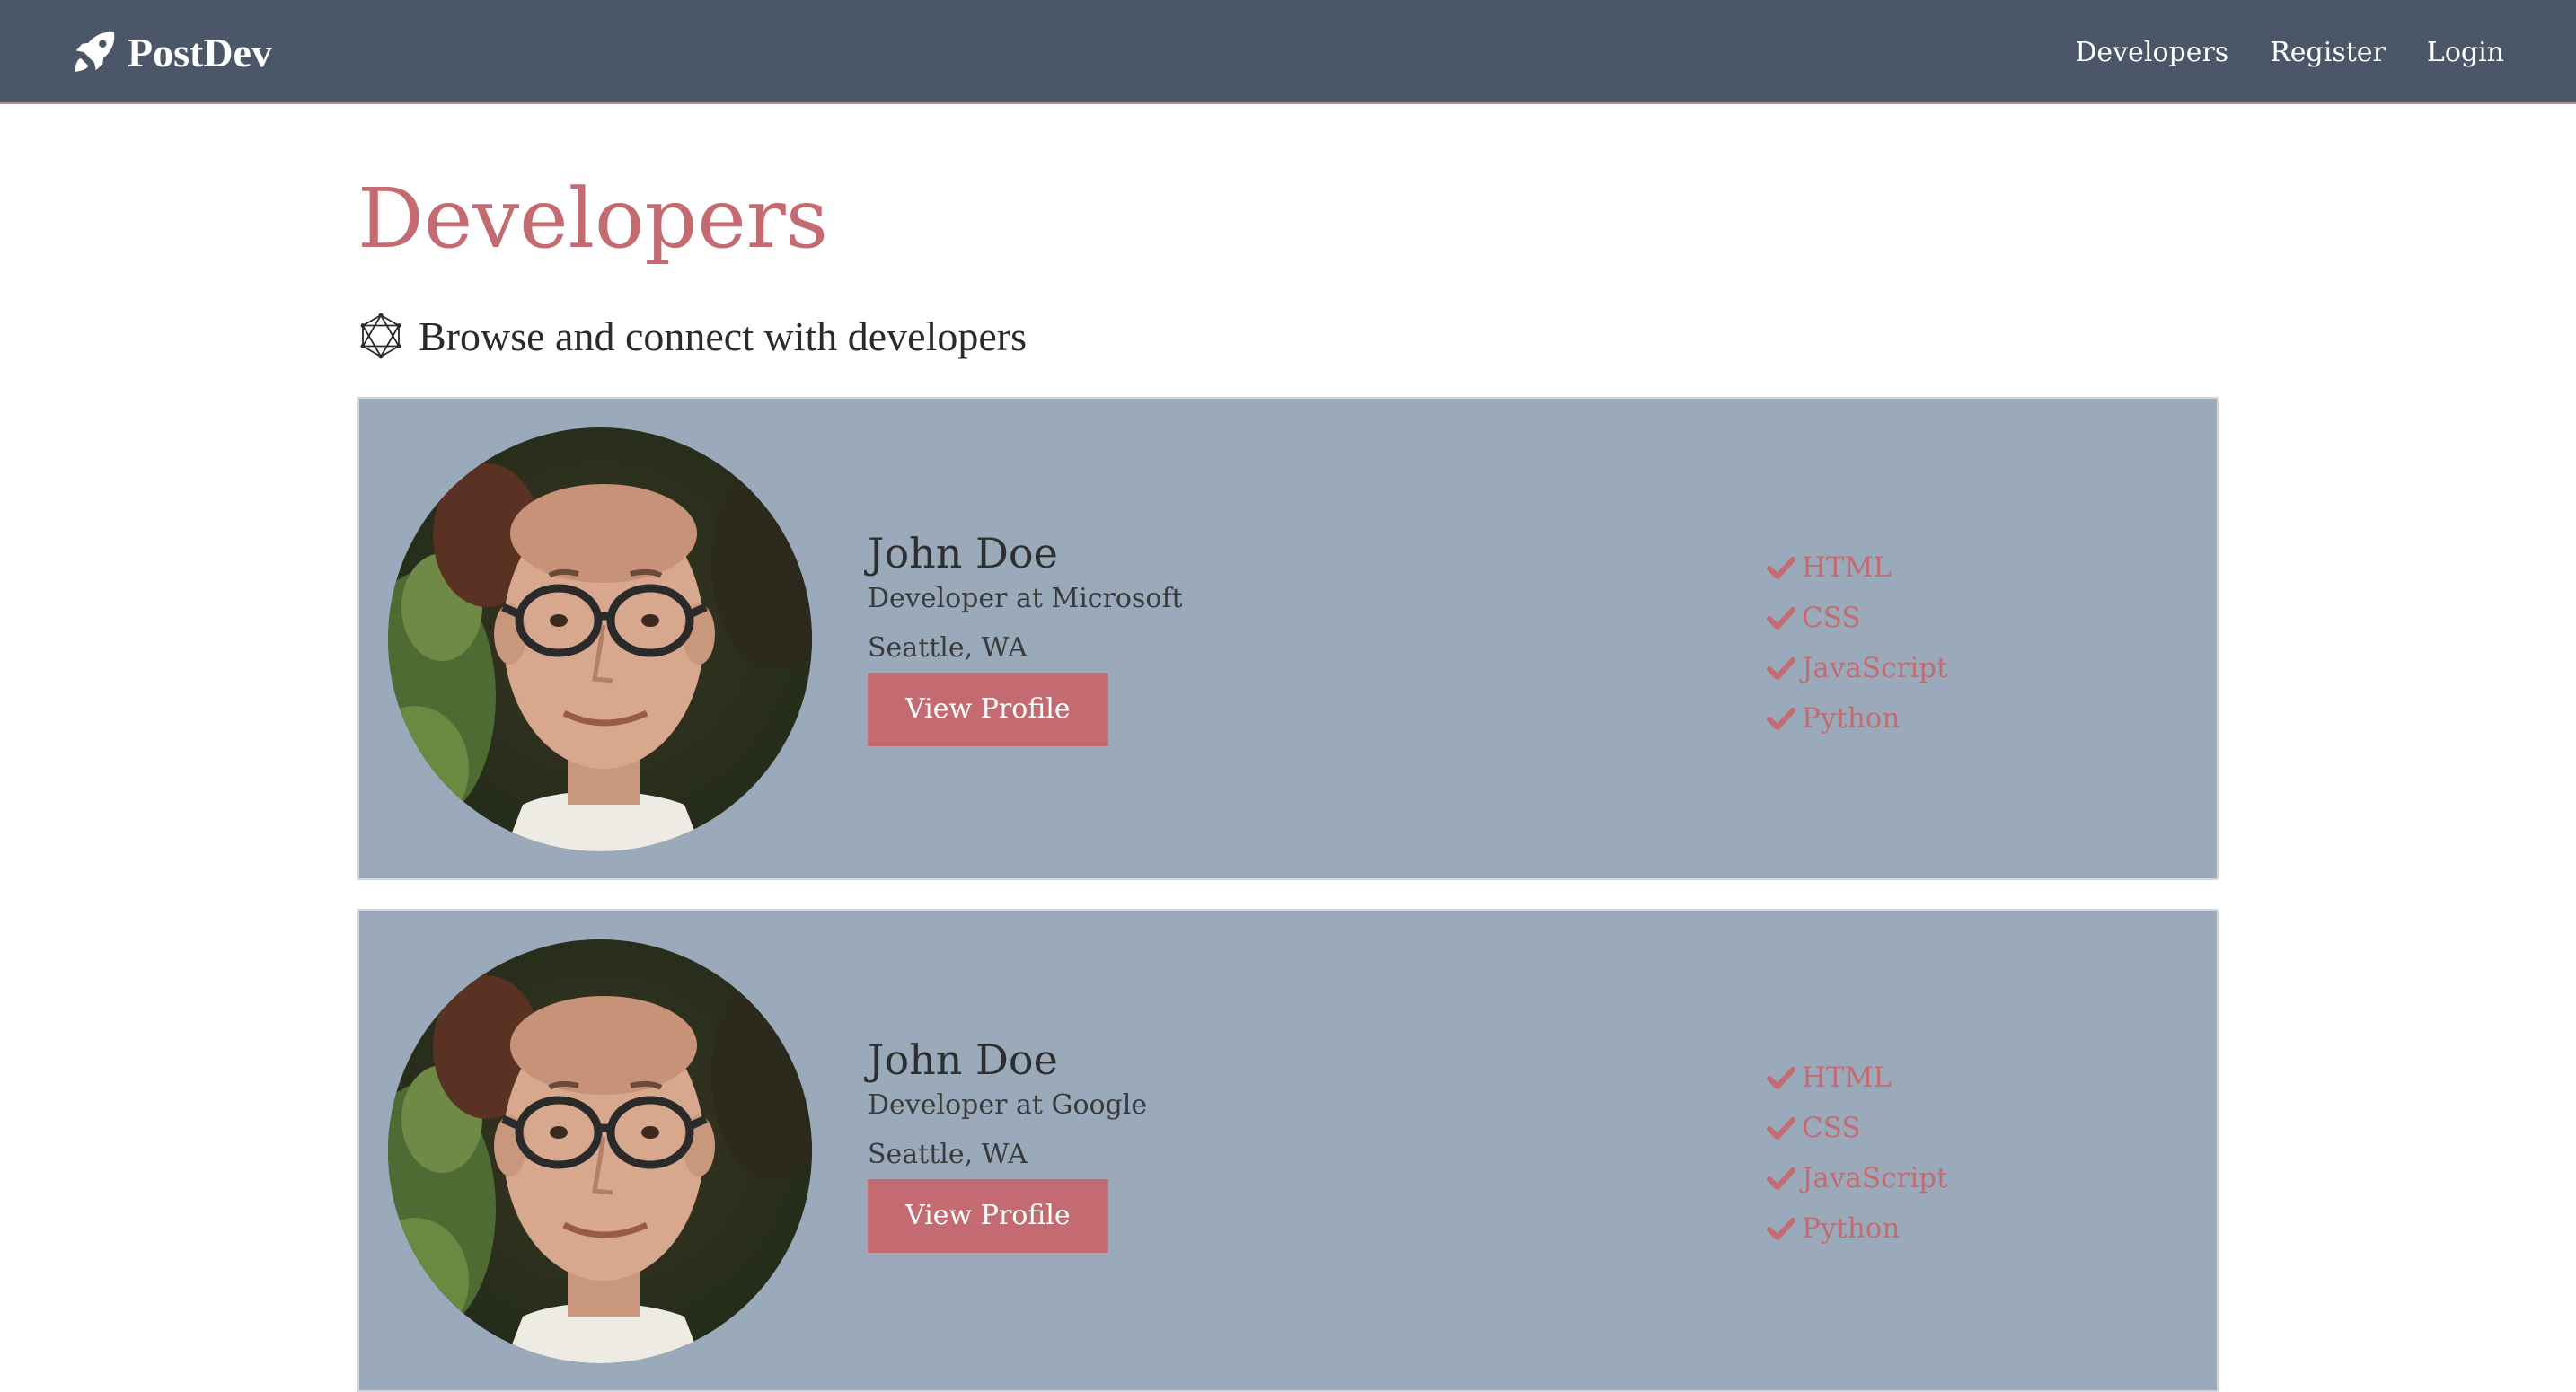 The width and height of the screenshot is (2576, 1392). Describe the element at coordinates (2151, 52) in the screenshot. I see `nav-link-developers: Developers` at that location.